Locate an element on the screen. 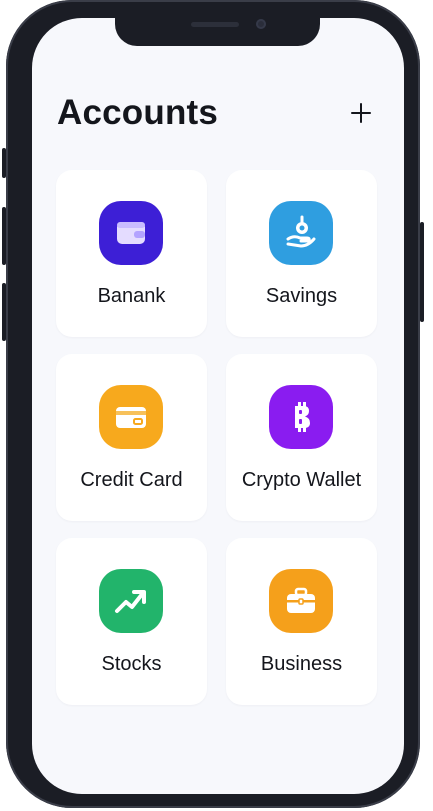 Image resolution: width=433 pixels, height=811 pixels. account-label: Business is located at coordinates (301, 664).